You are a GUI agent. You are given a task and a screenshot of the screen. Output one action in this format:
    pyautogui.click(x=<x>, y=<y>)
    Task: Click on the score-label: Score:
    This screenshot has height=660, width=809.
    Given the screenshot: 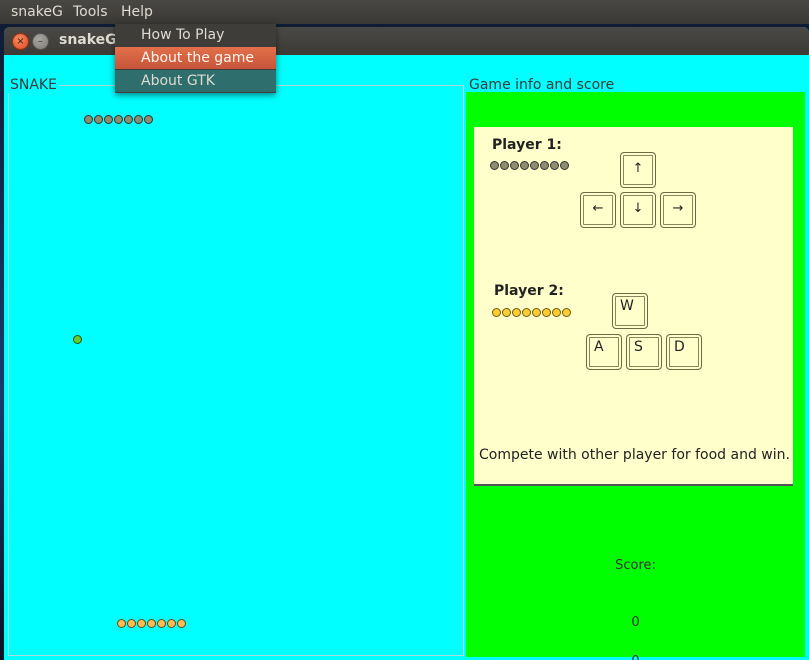 What is the action you would take?
    pyautogui.click(x=635, y=565)
    